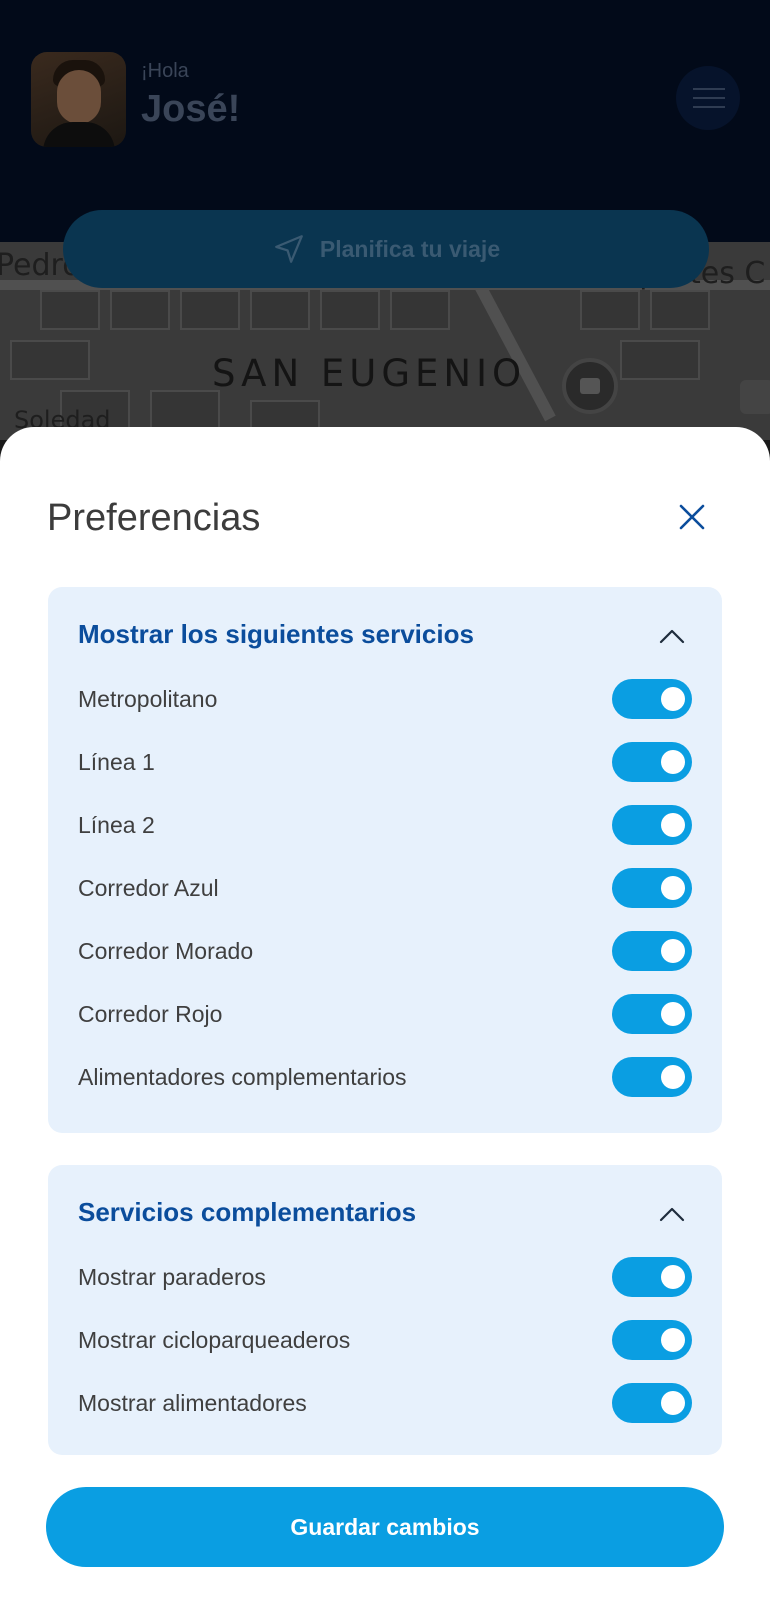 The width and height of the screenshot is (770, 1600). I want to click on greeting-text: ¡Hola, so click(165, 71).